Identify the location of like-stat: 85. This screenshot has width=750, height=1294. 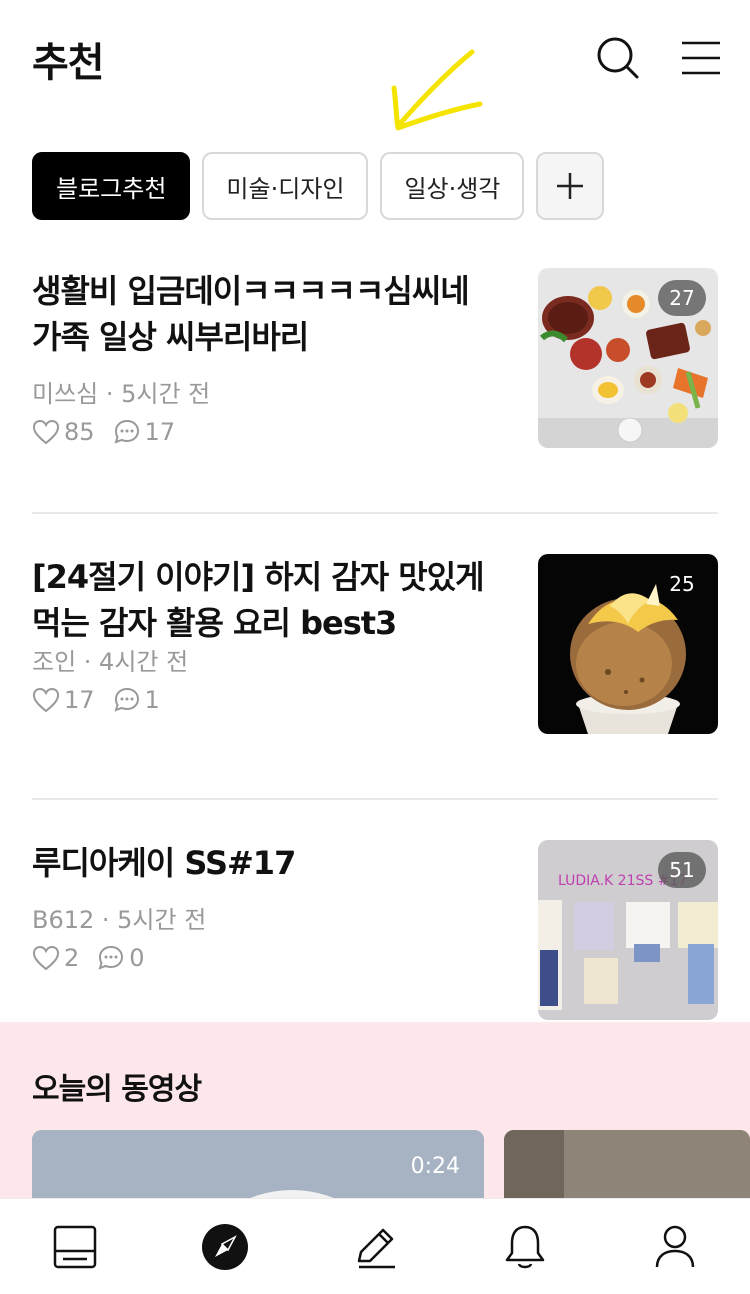
(63, 432).